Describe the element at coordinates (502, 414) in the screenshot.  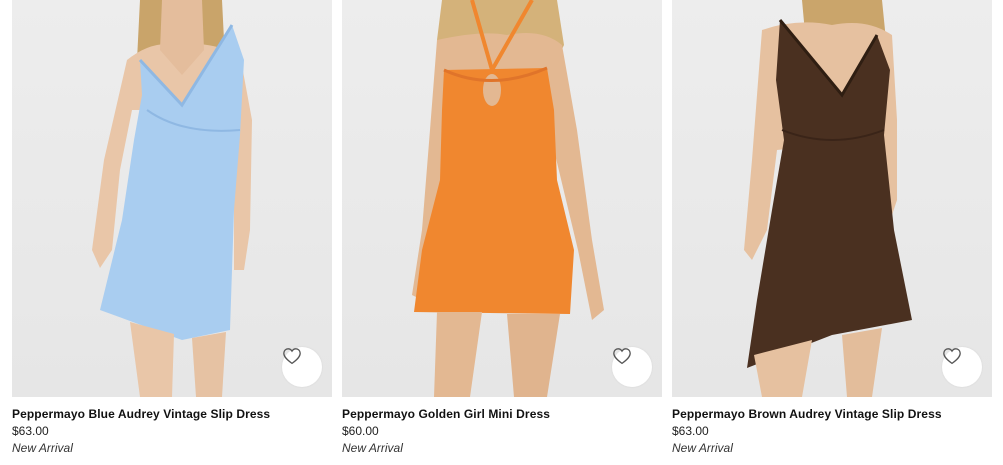
I see `product-name: Peppermayo Golden Girl Mini Dress` at that location.